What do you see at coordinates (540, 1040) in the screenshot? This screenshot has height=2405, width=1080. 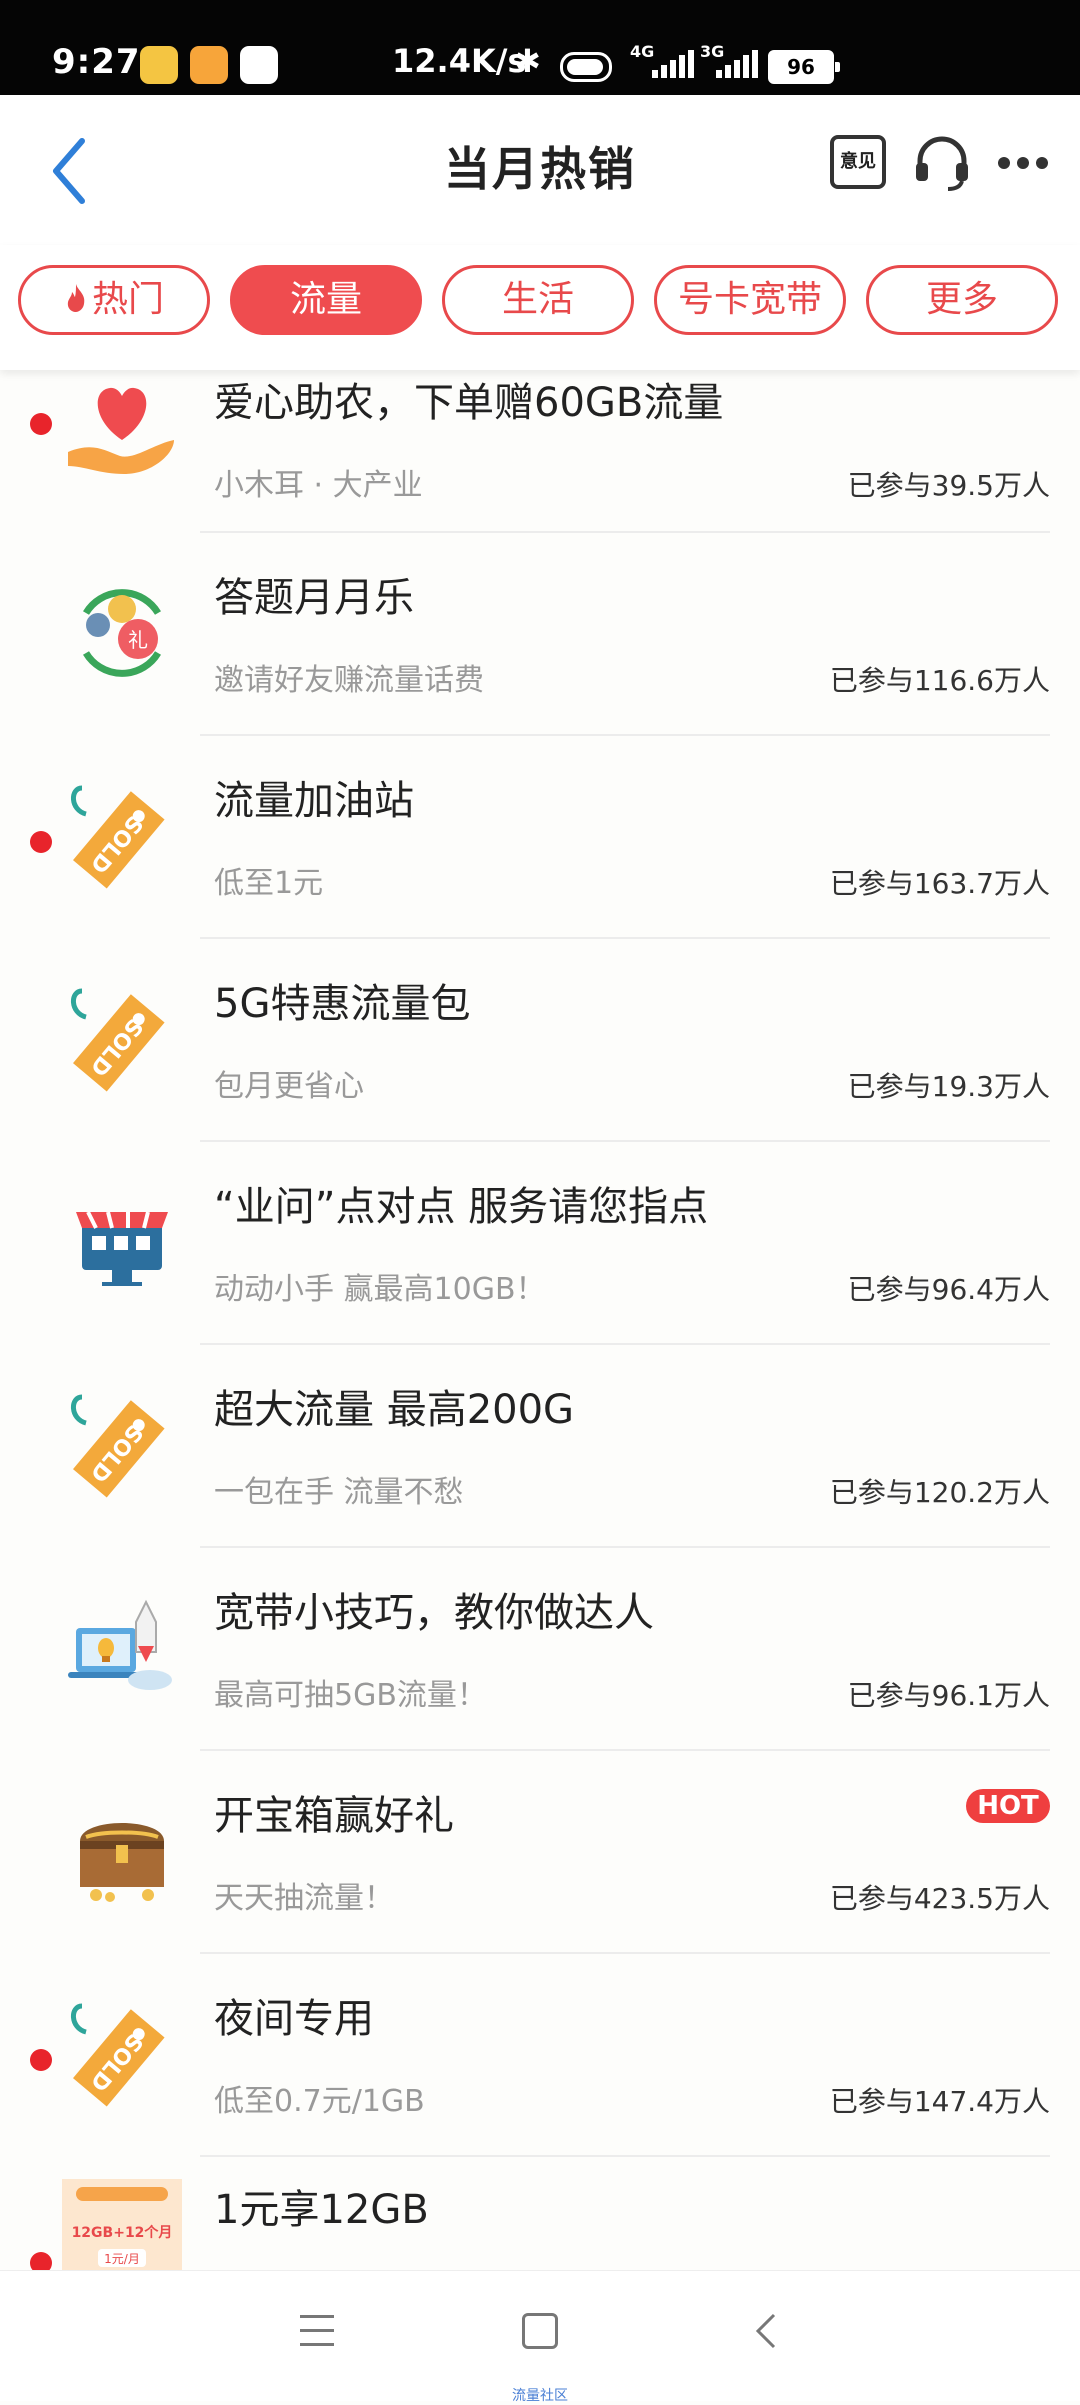 I see `list-item: SOLD 5G特惠流量包 包月更省心 已参与19.3万人` at bounding box center [540, 1040].